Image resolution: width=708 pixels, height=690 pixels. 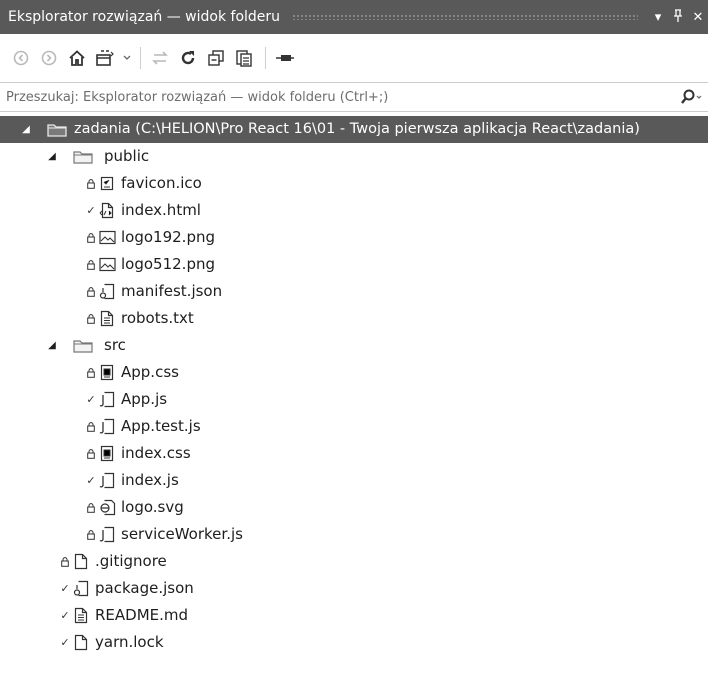 What do you see at coordinates (465, 17) in the screenshot?
I see `drag-grip` at bounding box center [465, 17].